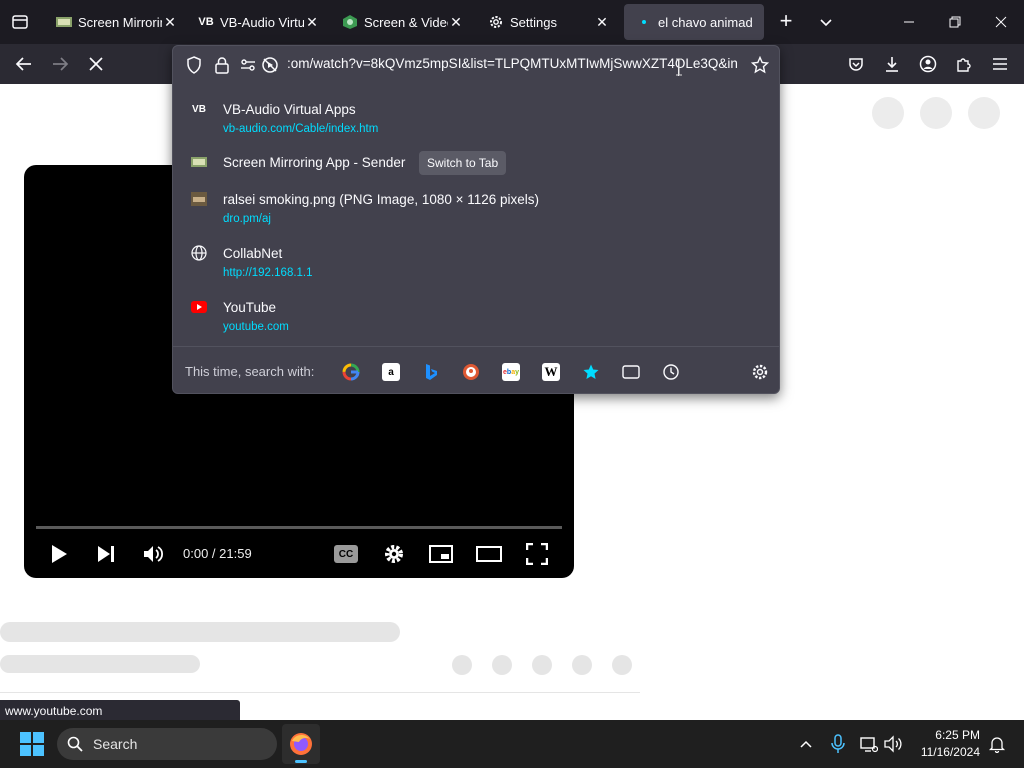 This screenshot has width=1024, height=768. I want to click on forward-arrow-icon, so click(60, 64).